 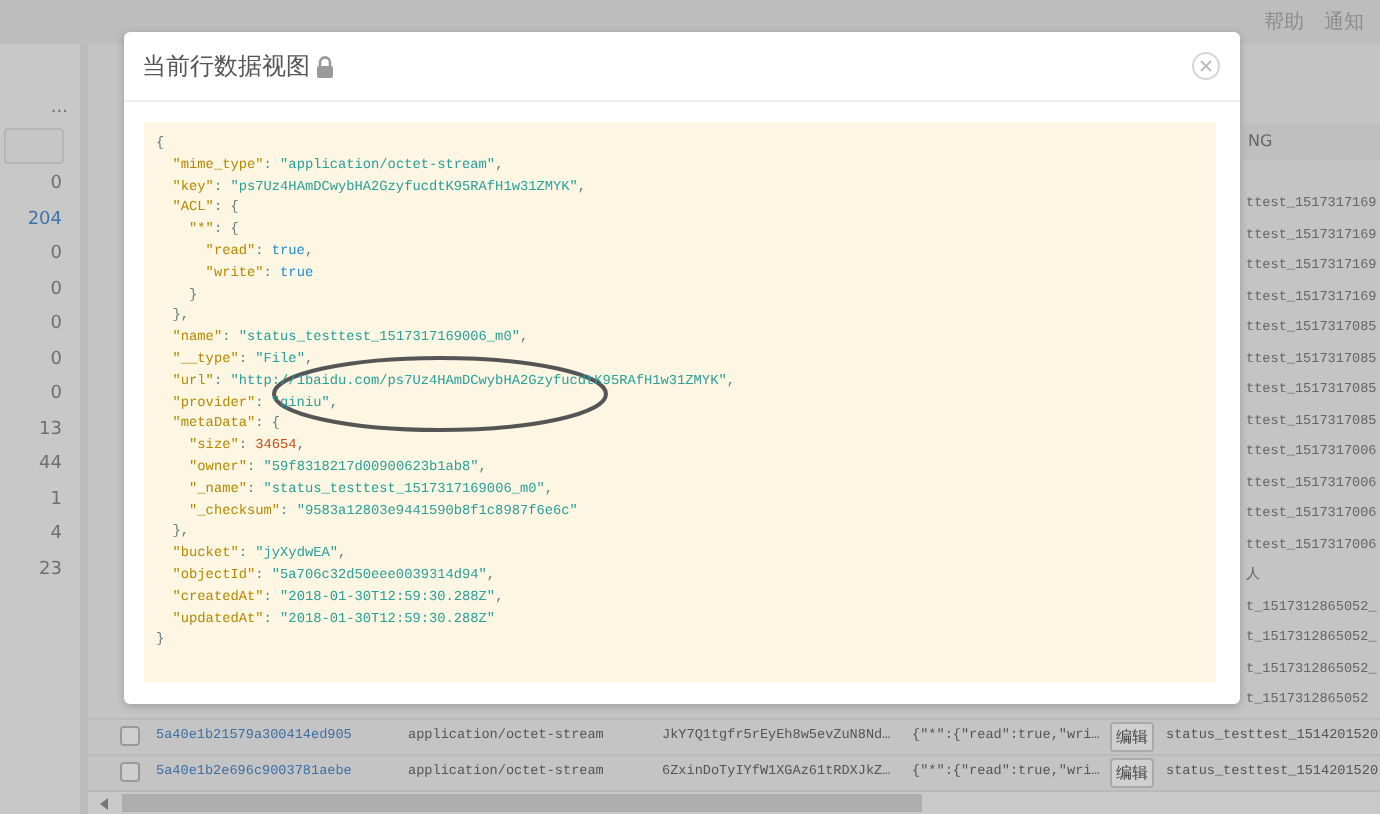 What do you see at coordinates (56, 500) in the screenshot?
I see `count-text: 1` at bounding box center [56, 500].